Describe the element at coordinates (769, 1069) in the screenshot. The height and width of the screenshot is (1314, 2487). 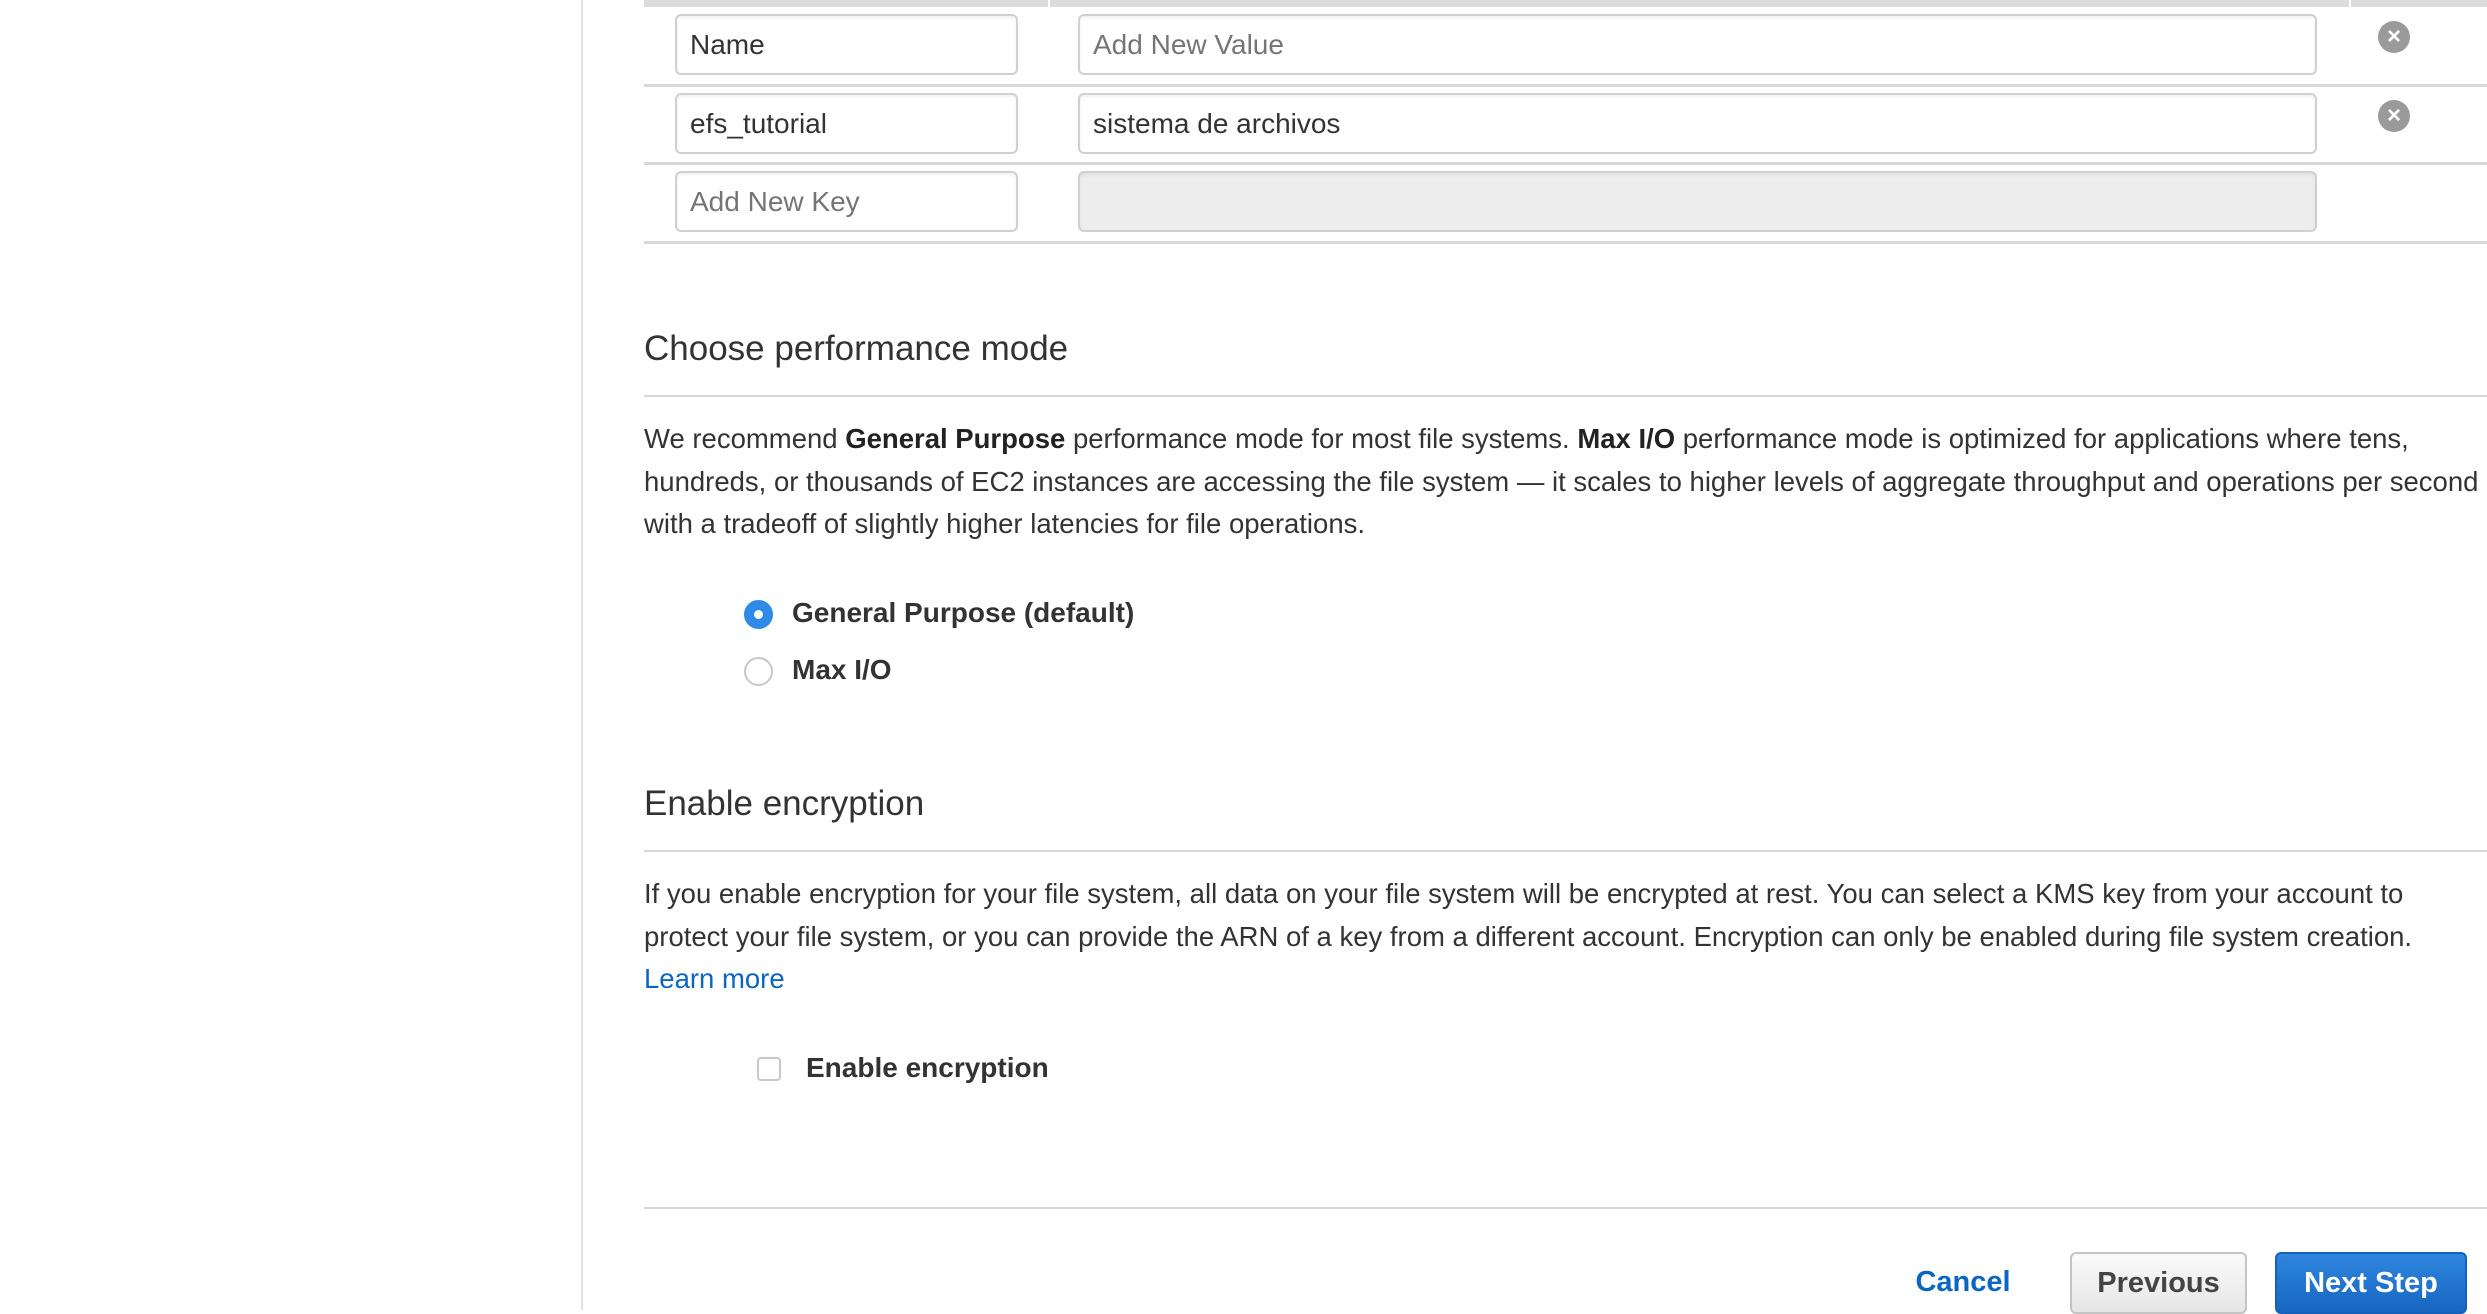
I see `enable-encryption-checkbox` at that location.